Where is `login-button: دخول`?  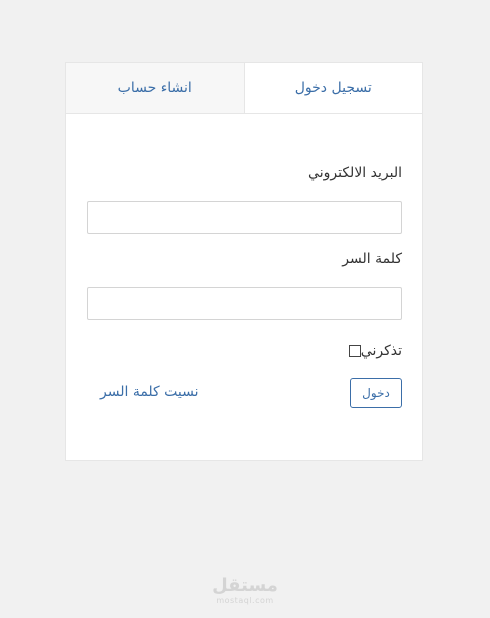
login-button: دخول is located at coordinates (376, 393).